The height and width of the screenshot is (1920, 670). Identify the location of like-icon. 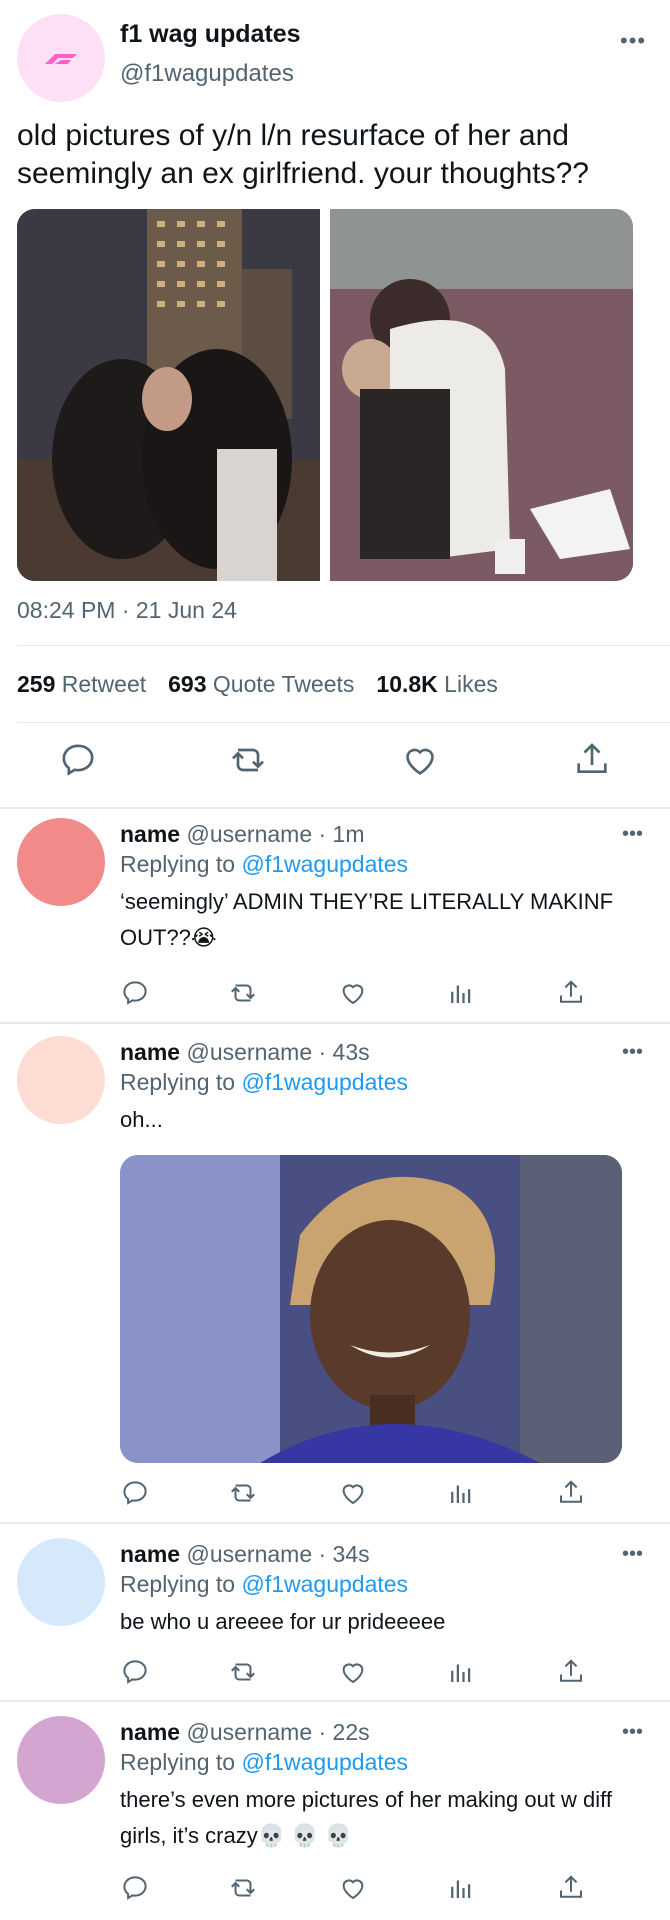
(353, 1888).